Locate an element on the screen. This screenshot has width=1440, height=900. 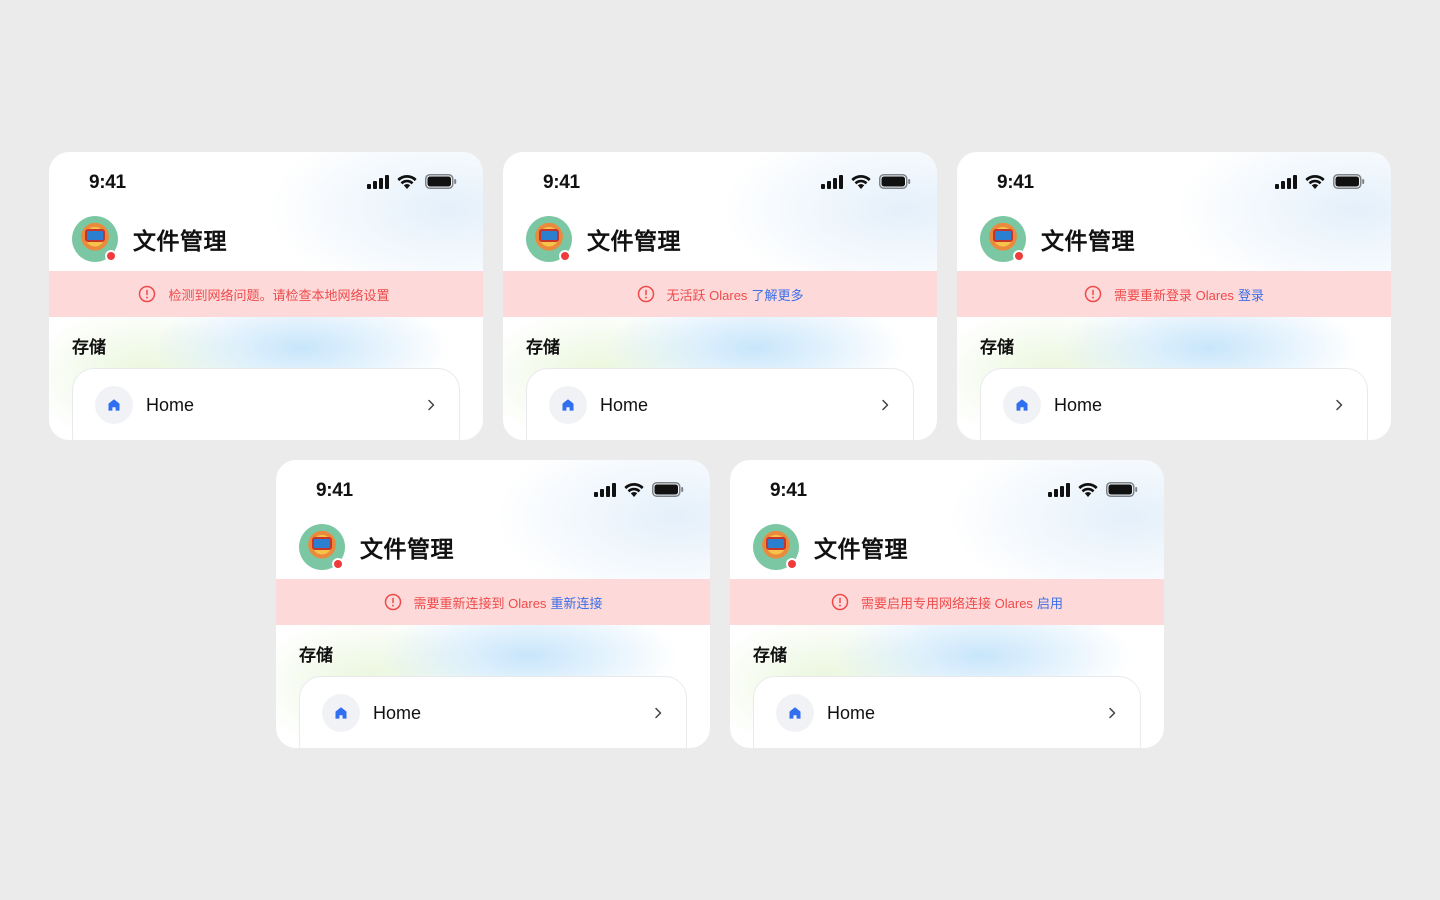
file-manager-card: 9:41 文件管理 检测到网络问题。请检查本地网络设置 存储 Home is located at coordinates (266, 296).